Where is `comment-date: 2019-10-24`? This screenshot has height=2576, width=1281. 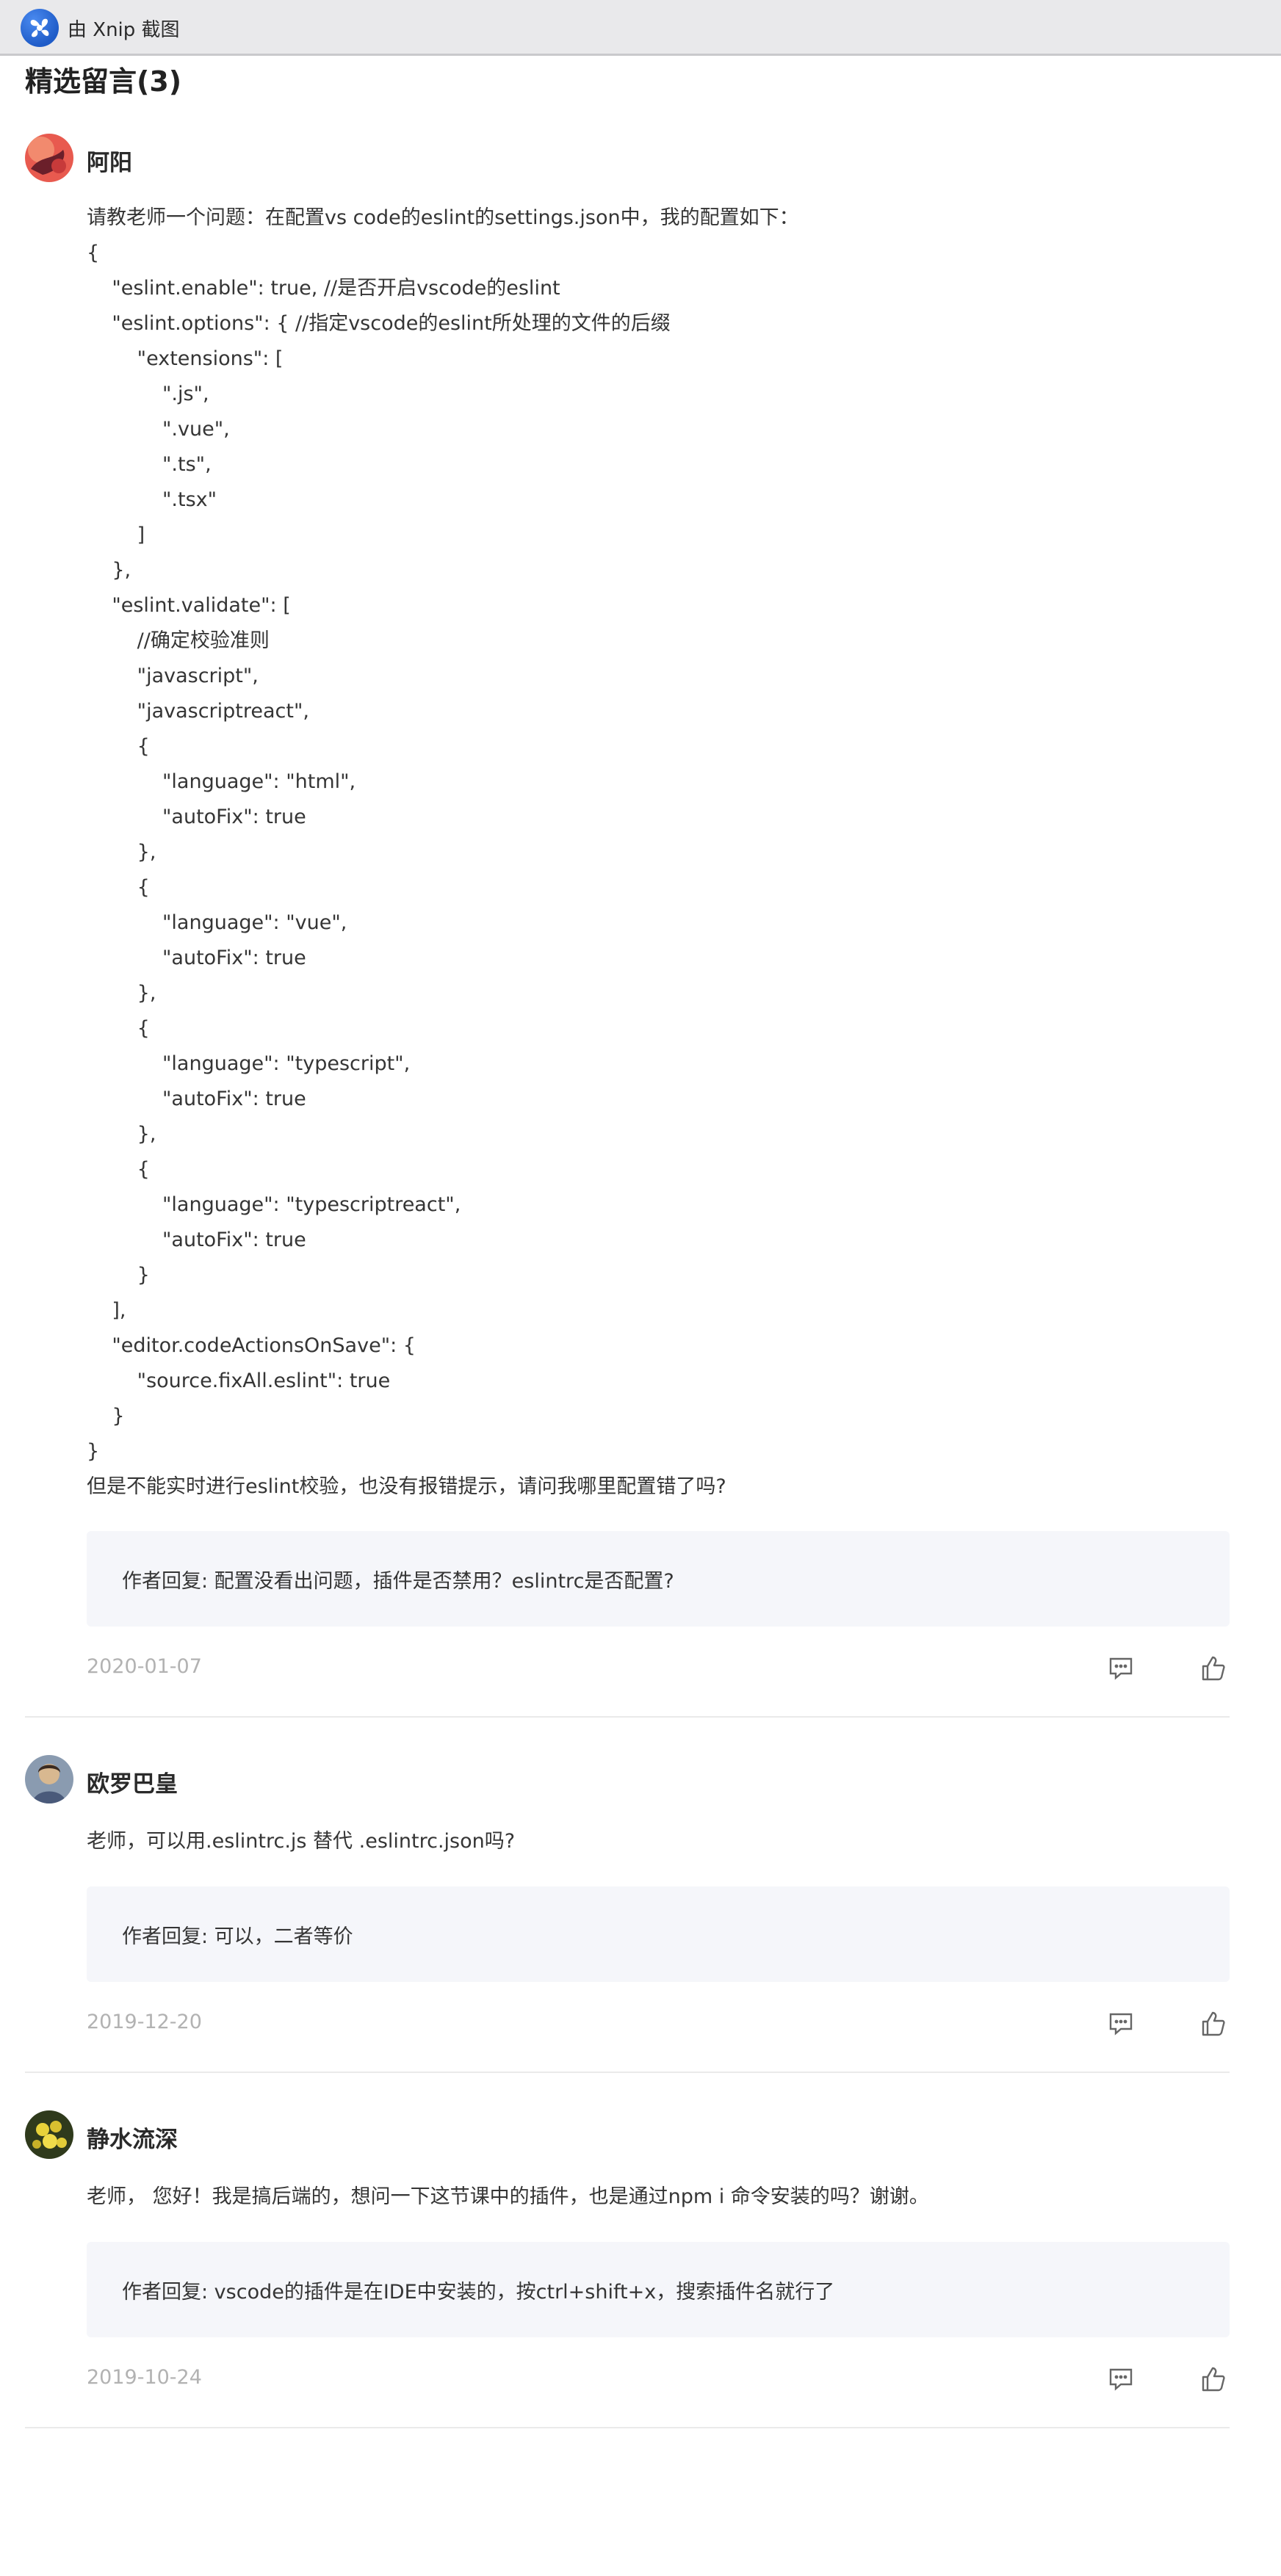 comment-date: 2019-10-24 is located at coordinates (144, 2377).